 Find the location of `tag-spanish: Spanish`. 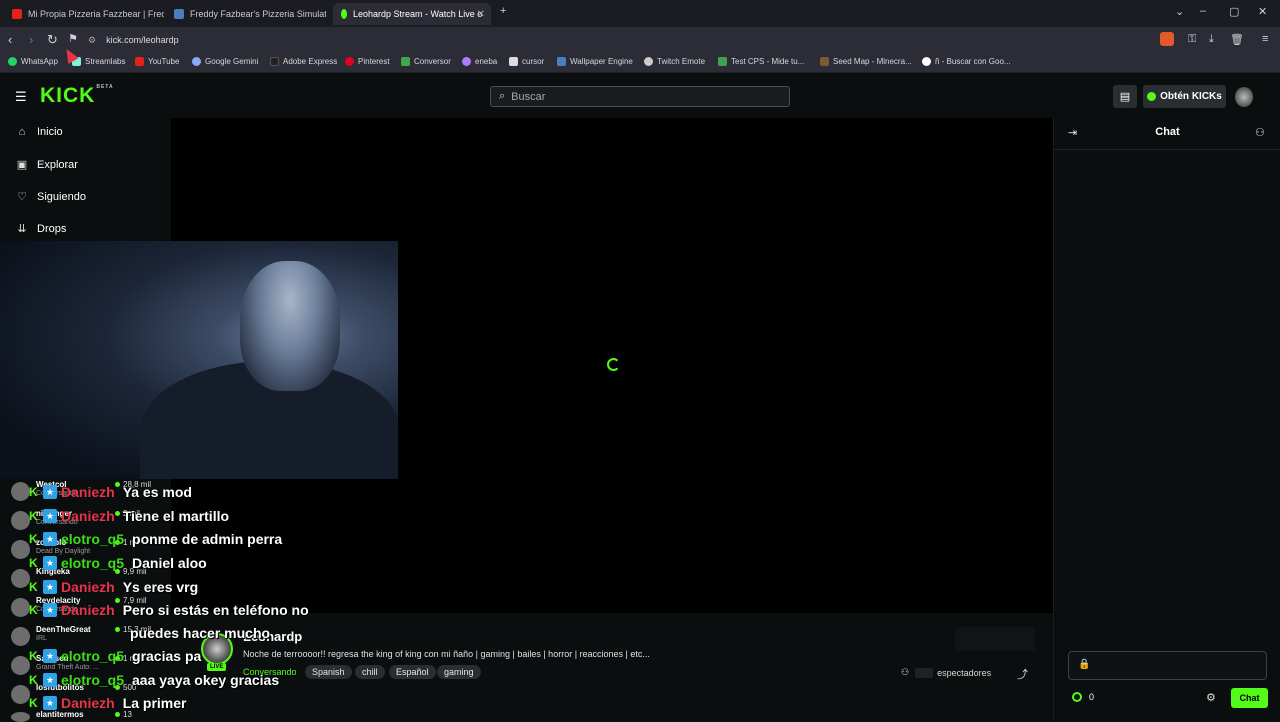

tag-spanish: Spanish is located at coordinates (328, 672).